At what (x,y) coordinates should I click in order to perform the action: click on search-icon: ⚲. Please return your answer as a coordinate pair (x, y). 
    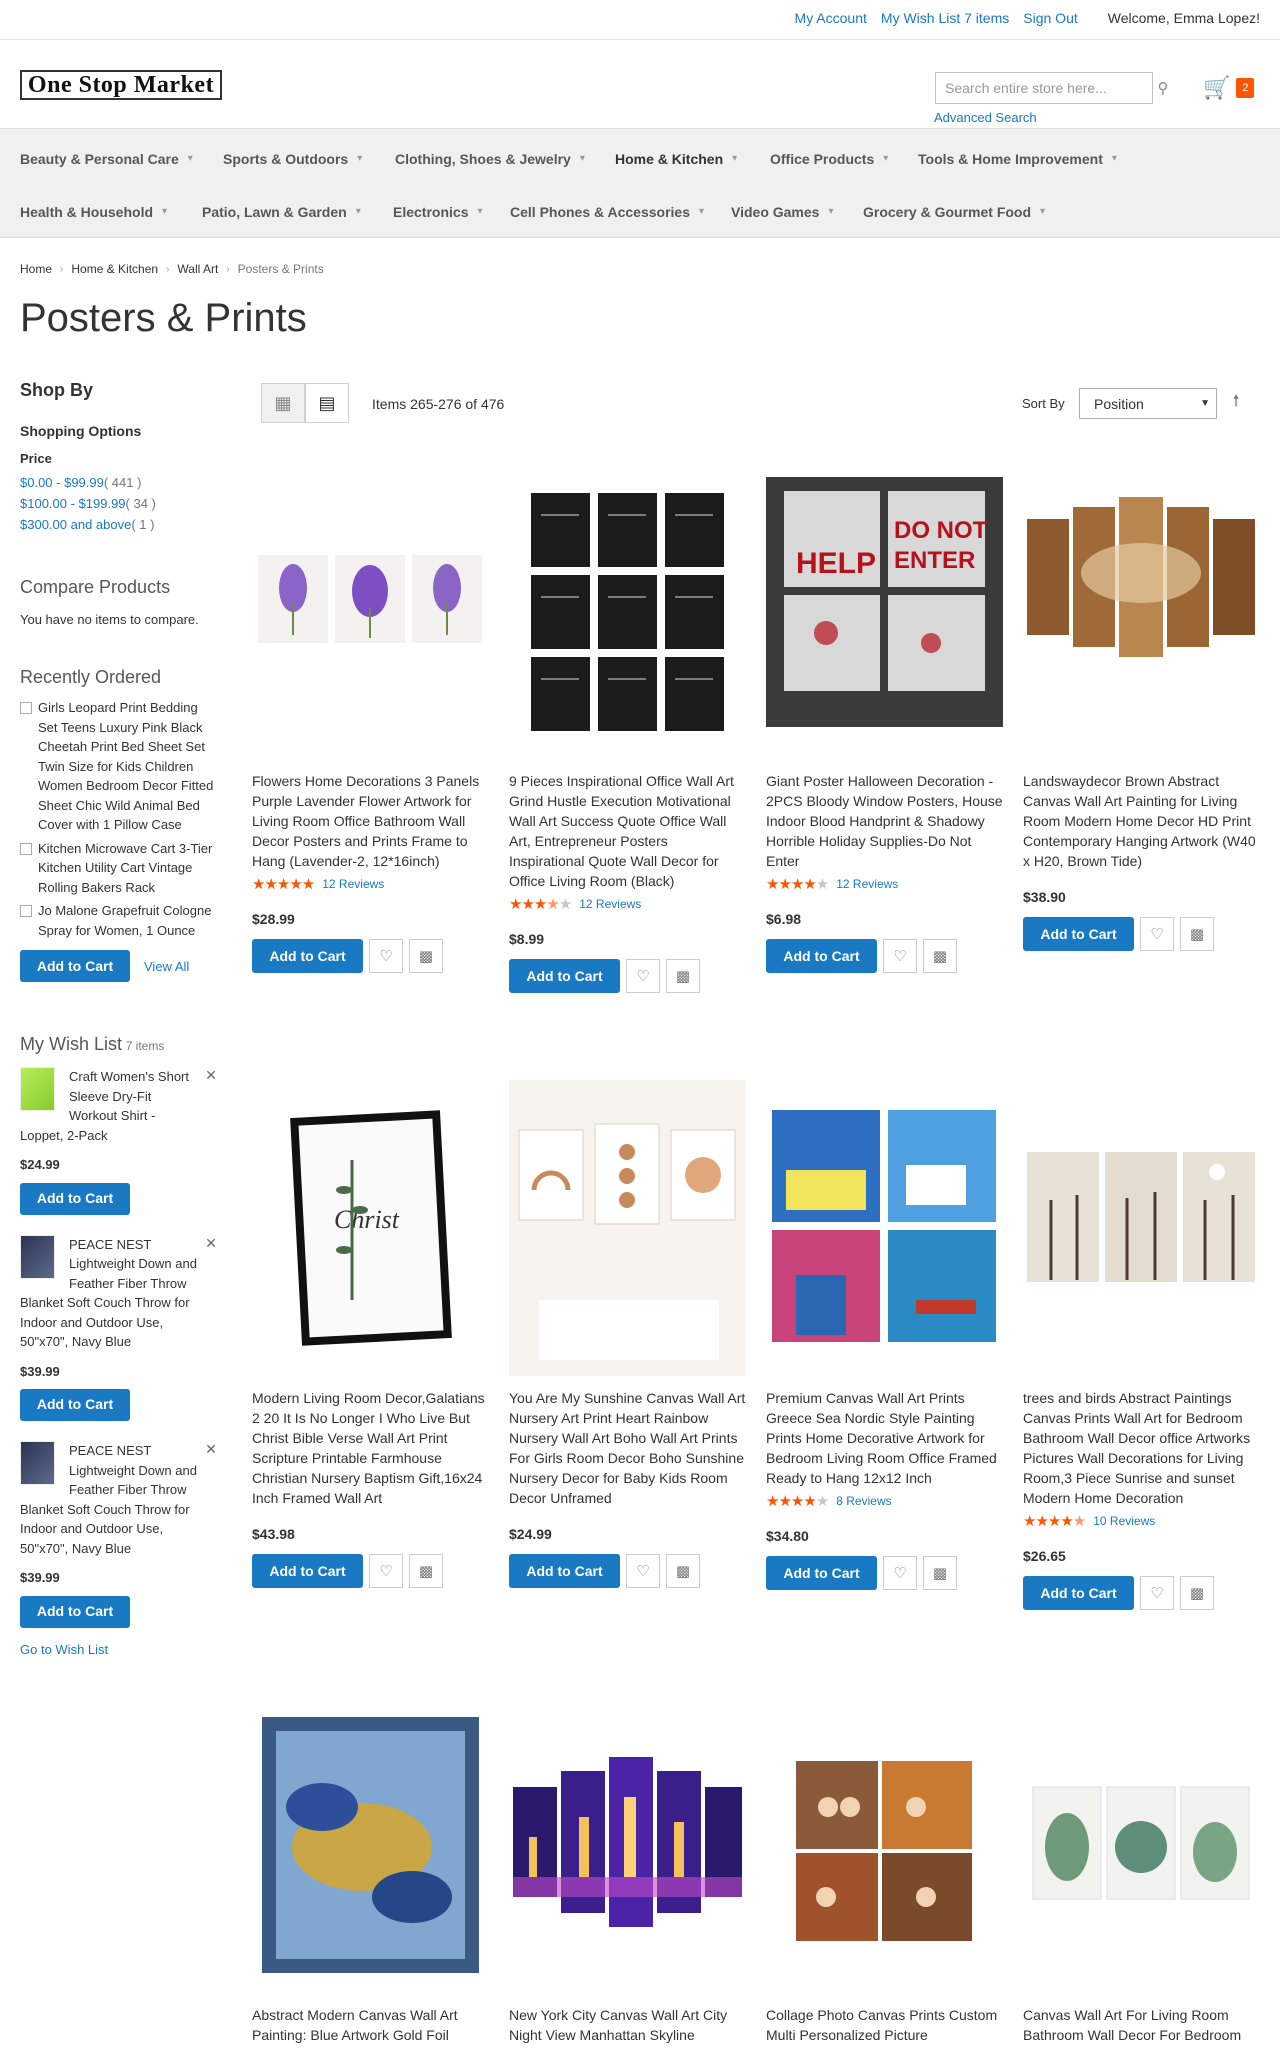
    Looking at the image, I should click on (1163, 88).